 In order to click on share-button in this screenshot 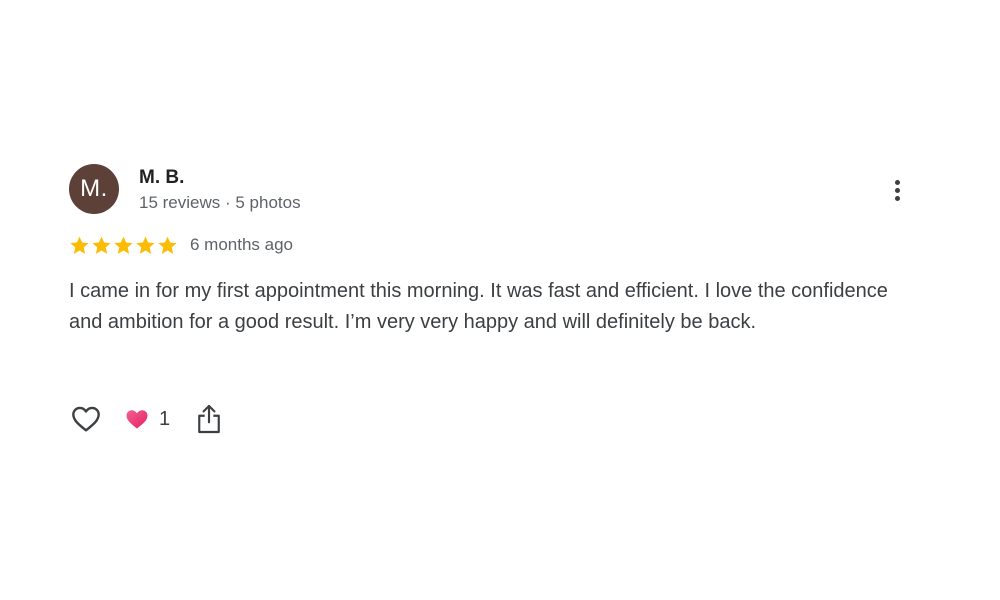, I will do `click(209, 419)`.